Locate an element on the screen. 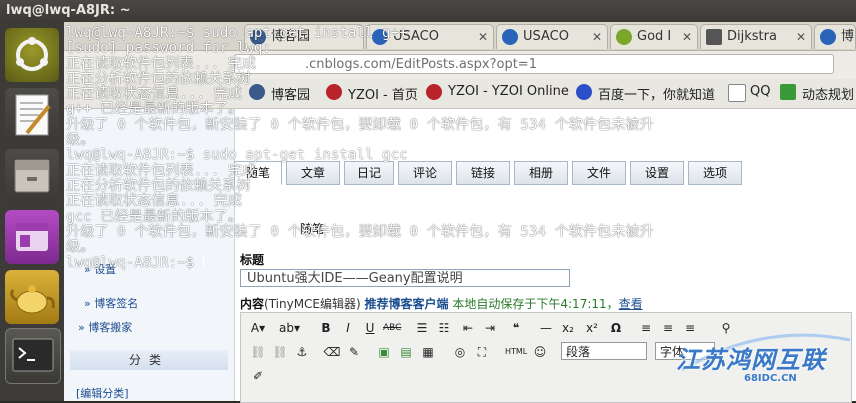  window-title: lwq@lwq-A8JR: ~ is located at coordinates (68, 10).